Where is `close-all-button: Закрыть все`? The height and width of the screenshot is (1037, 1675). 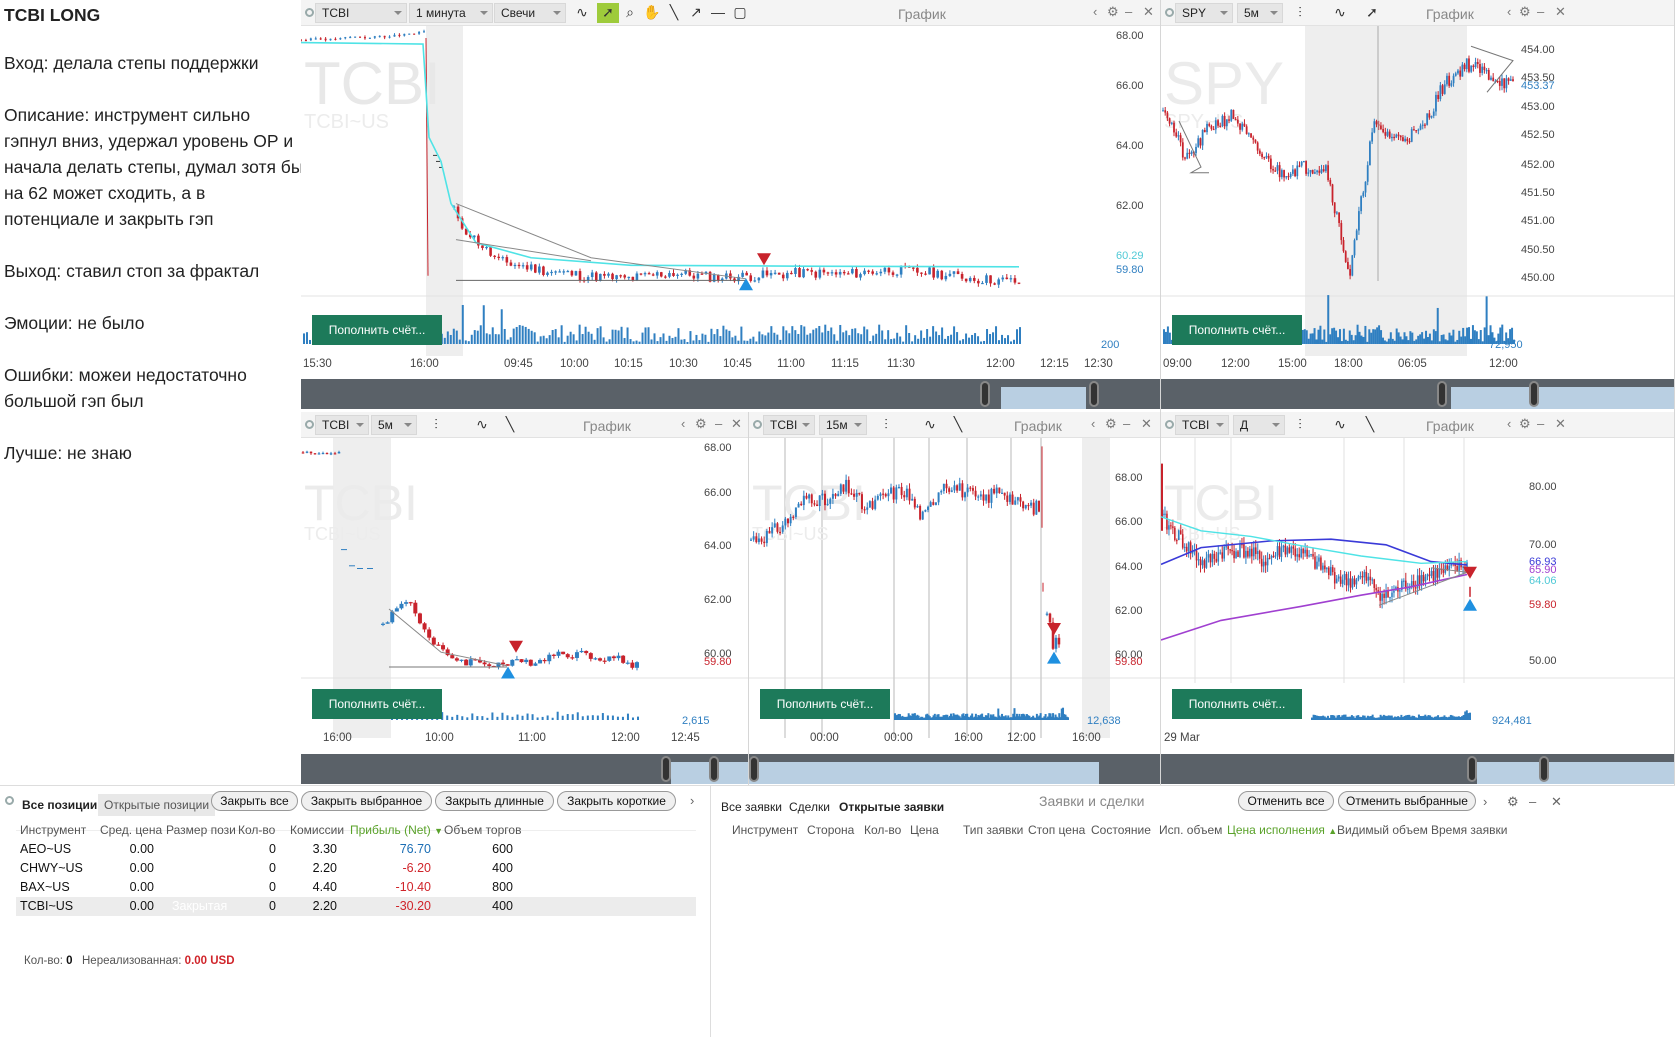
close-all-button: Закрыть все is located at coordinates (254, 801).